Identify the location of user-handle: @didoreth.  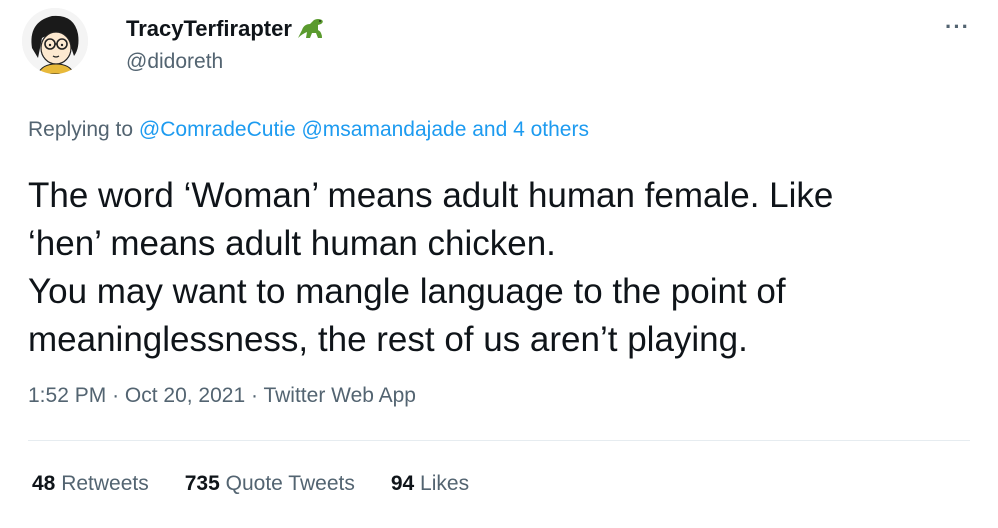
(174, 62).